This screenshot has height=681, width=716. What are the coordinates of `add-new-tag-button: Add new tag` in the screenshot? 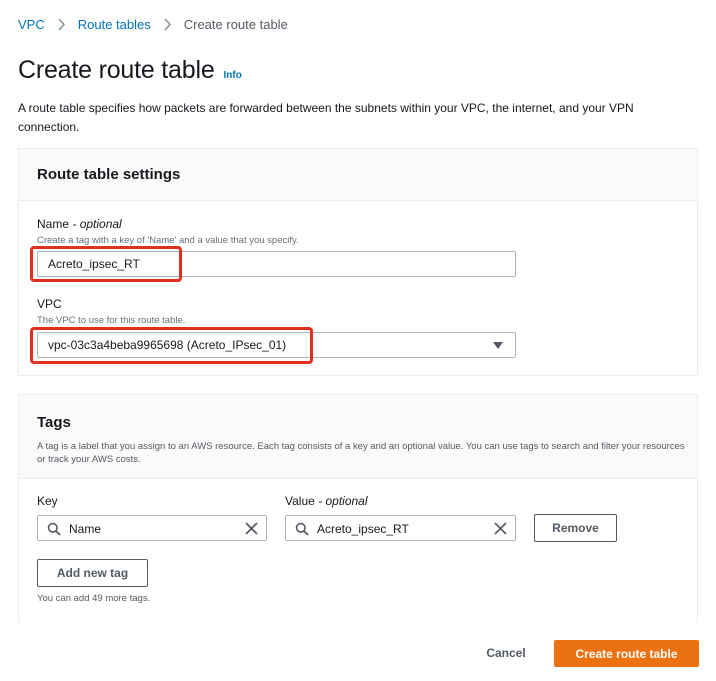 It's located at (92, 573).